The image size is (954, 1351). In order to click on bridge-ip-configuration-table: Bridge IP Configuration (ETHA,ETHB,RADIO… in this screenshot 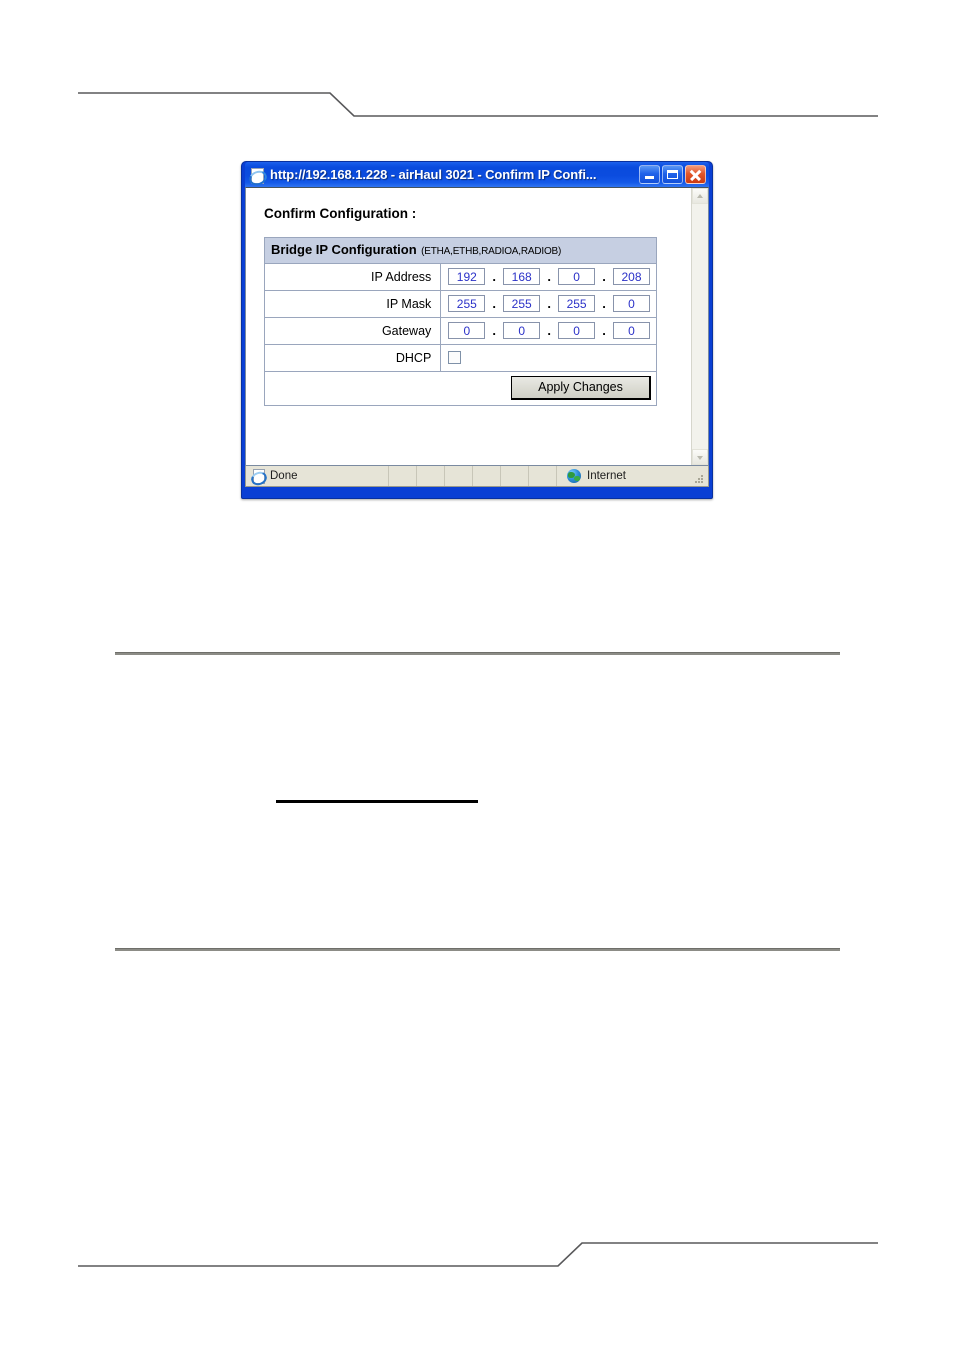, I will do `click(460, 321)`.